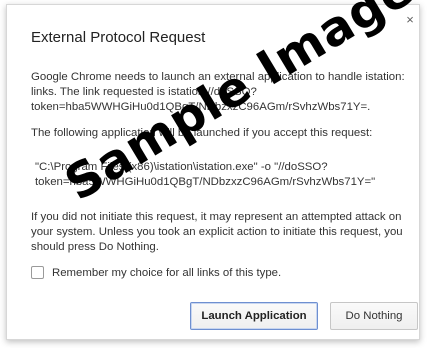 The width and height of the screenshot is (428, 348). What do you see at coordinates (374, 316) in the screenshot?
I see `do-nothing-button: Do Nothing` at bounding box center [374, 316].